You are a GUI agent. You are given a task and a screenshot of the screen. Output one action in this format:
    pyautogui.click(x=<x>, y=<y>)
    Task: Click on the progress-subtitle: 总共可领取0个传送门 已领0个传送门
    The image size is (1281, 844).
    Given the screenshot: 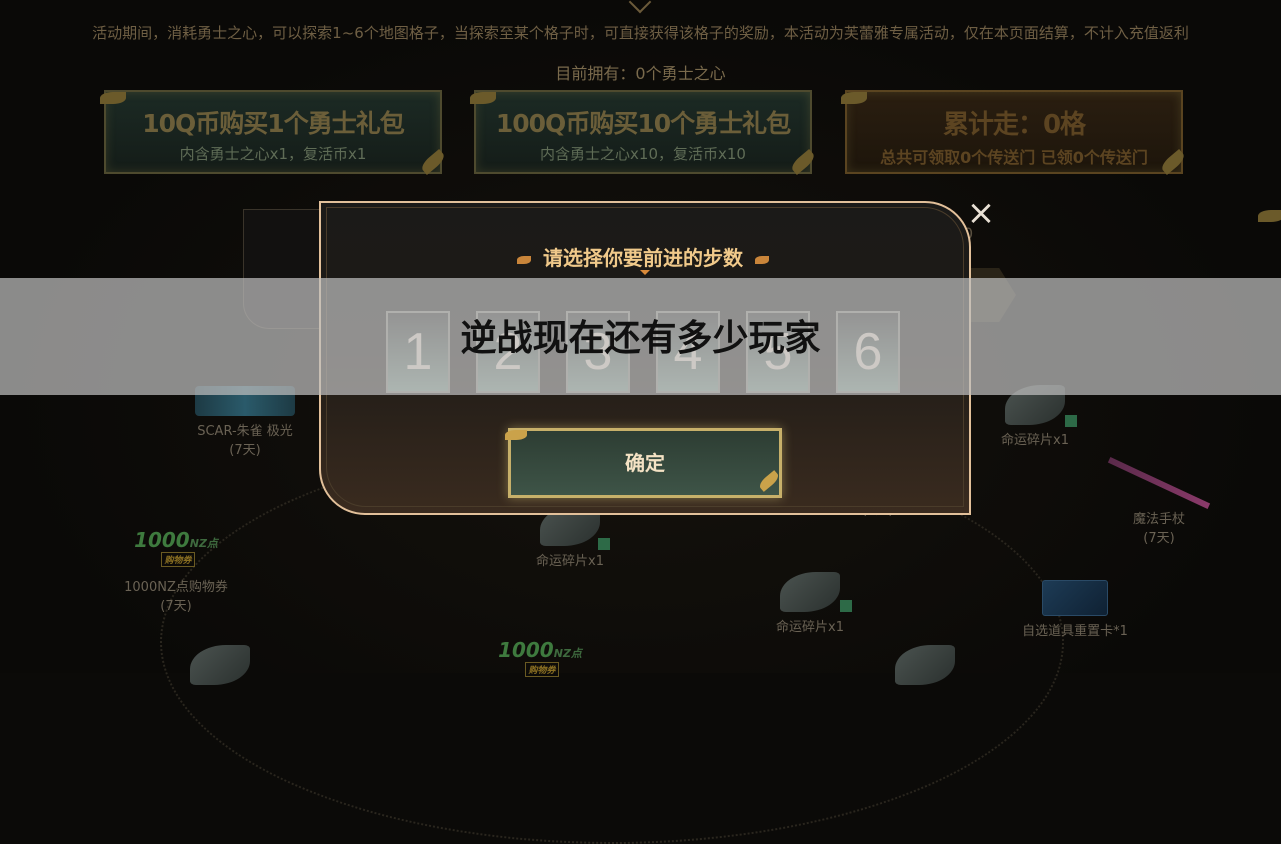 What is the action you would take?
    pyautogui.click(x=1014, y=157)
    